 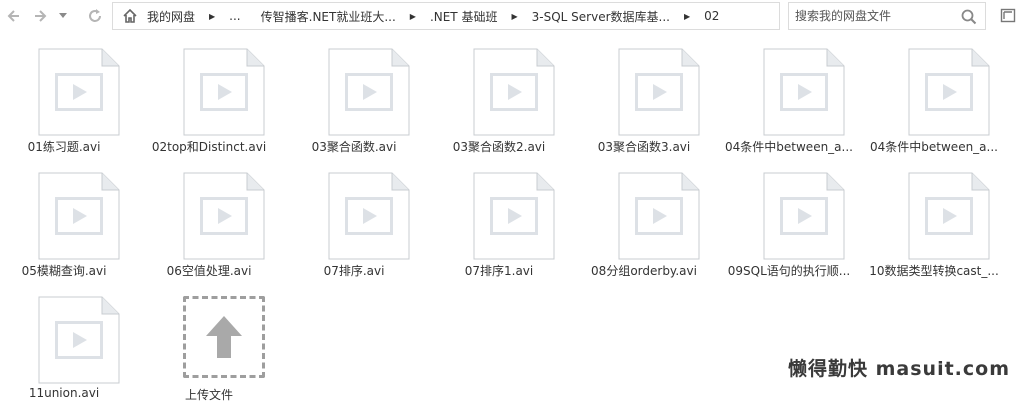 I want to click on file-item: 07排序.avi, so click(x=354, y=226).